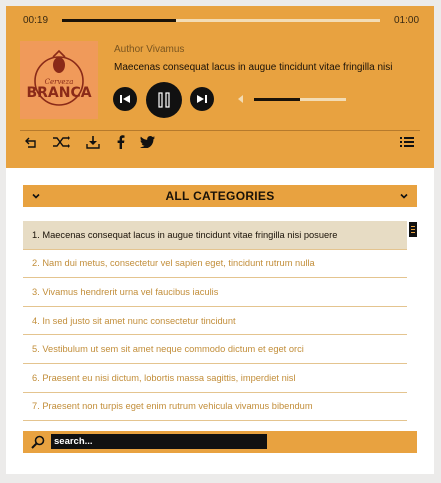  I want to click on playlist-scrollbar, so click(413, 229).